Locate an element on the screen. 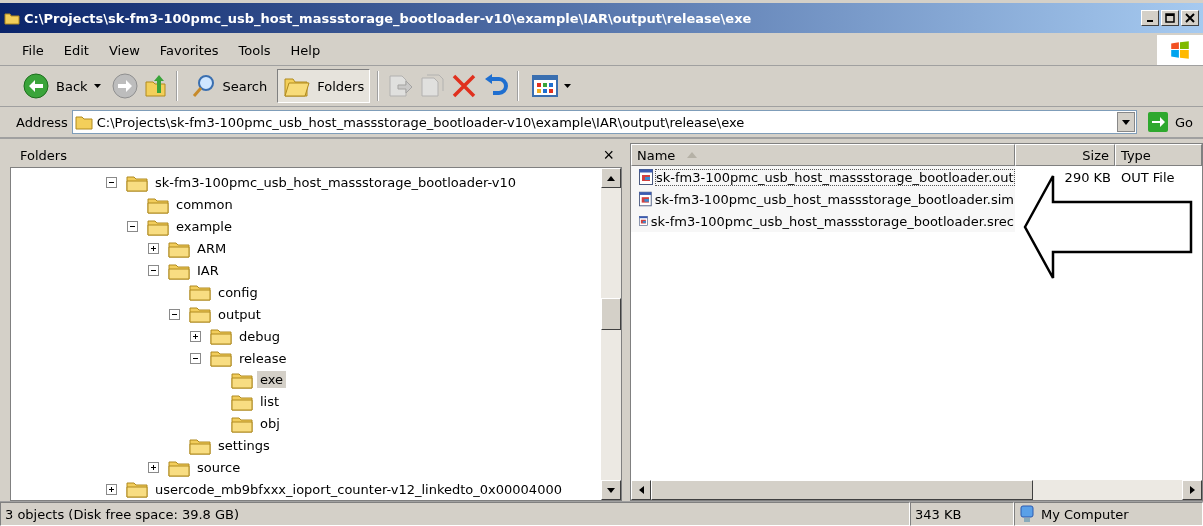  search-button: Search is located at coordinates (229, 86).